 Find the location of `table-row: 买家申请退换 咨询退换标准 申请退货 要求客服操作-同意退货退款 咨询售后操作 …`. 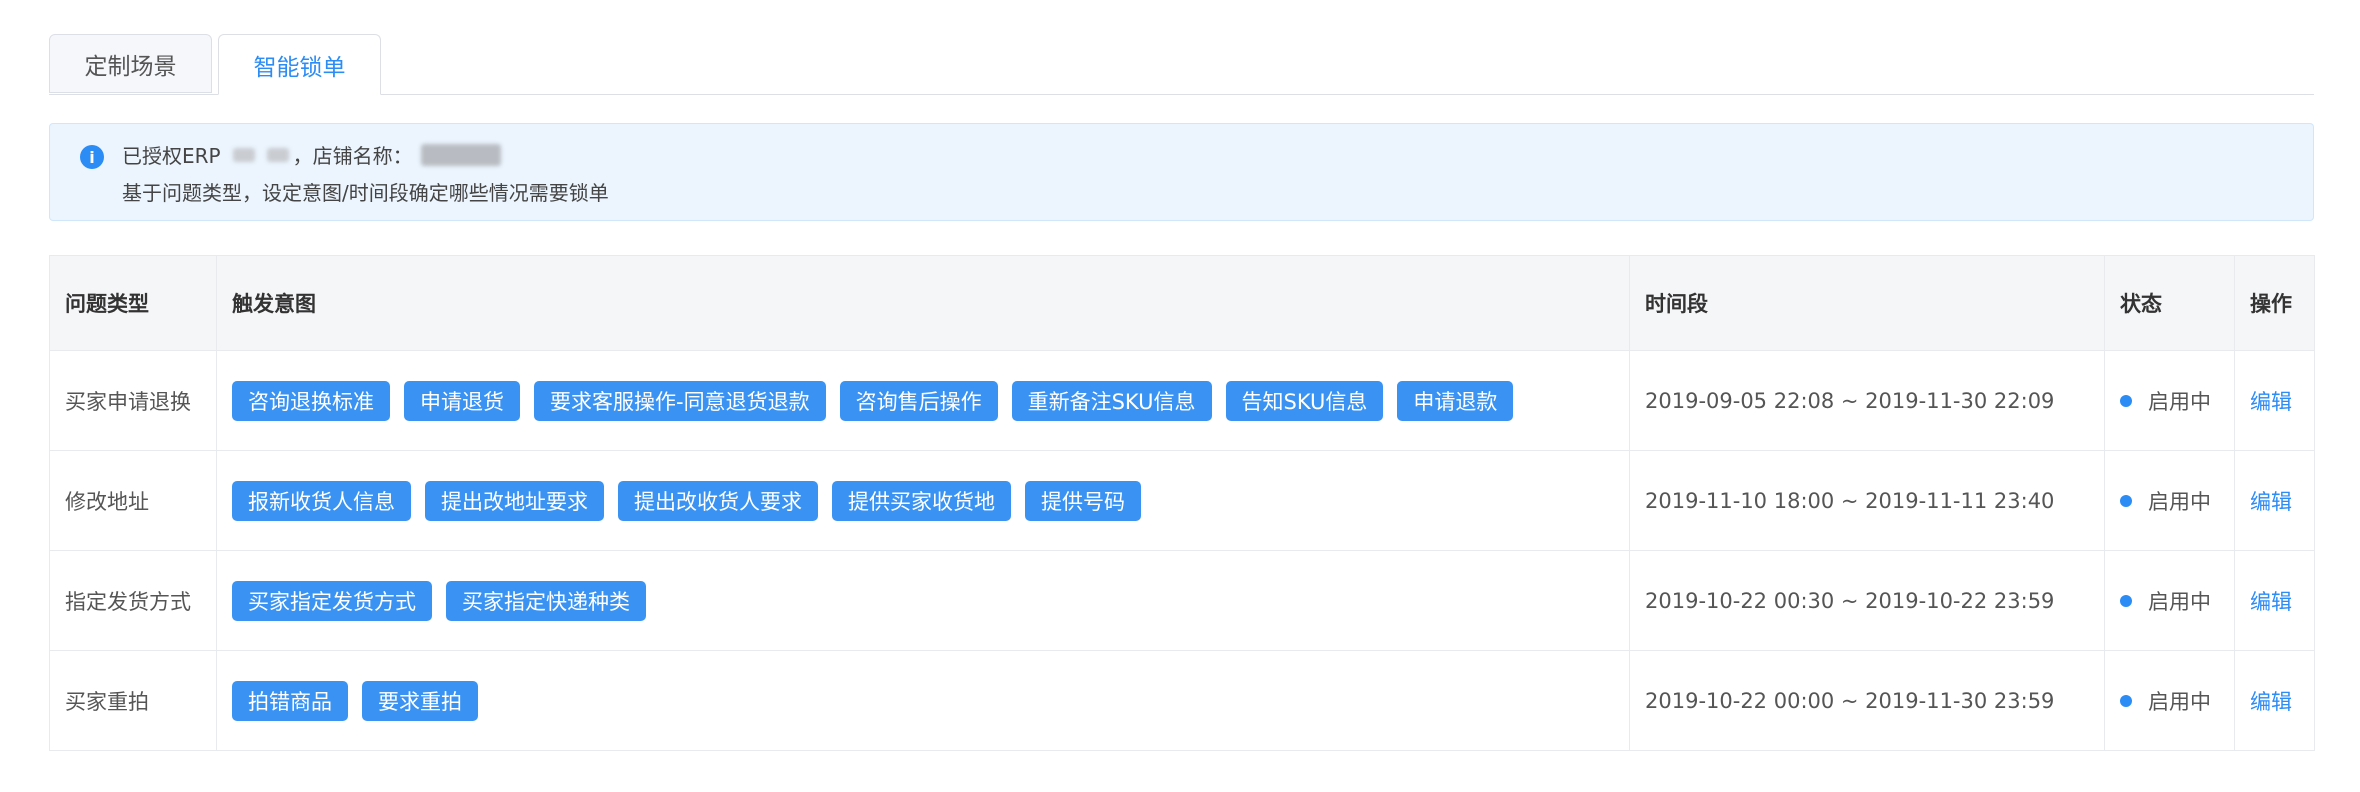

table-row: 买家申请退换 咨询退换标准 申请退货 要求客服操作-同意退货退款 咨询售后操作 … is located at coordinates (1182, 400).